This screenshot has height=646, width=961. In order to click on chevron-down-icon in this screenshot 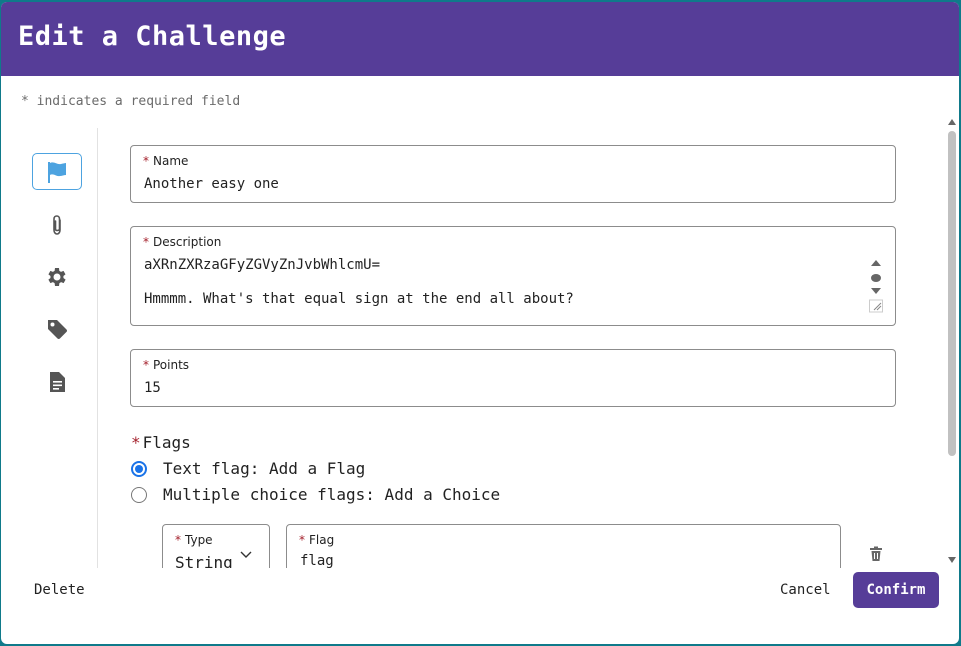, I will do `click(246, 554)`.